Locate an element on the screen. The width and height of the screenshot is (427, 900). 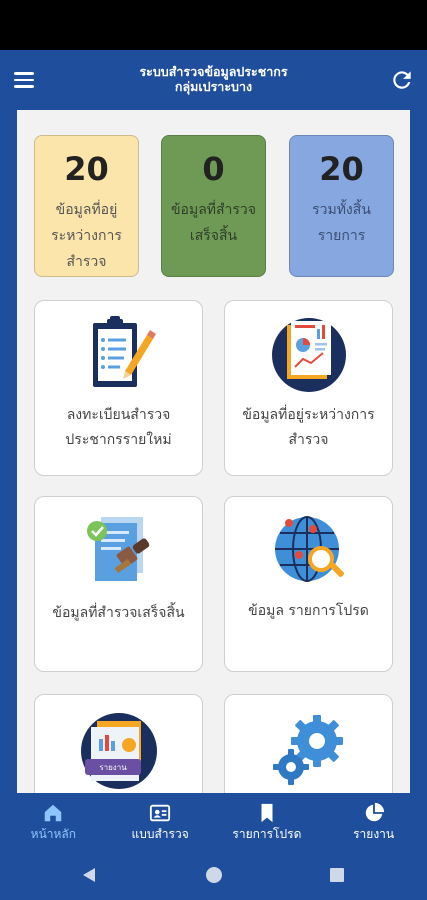
register-survey-label: ลงทะเบียนสำรวจ ประชากรรายใหม่ is located at coordinates (118, 427).